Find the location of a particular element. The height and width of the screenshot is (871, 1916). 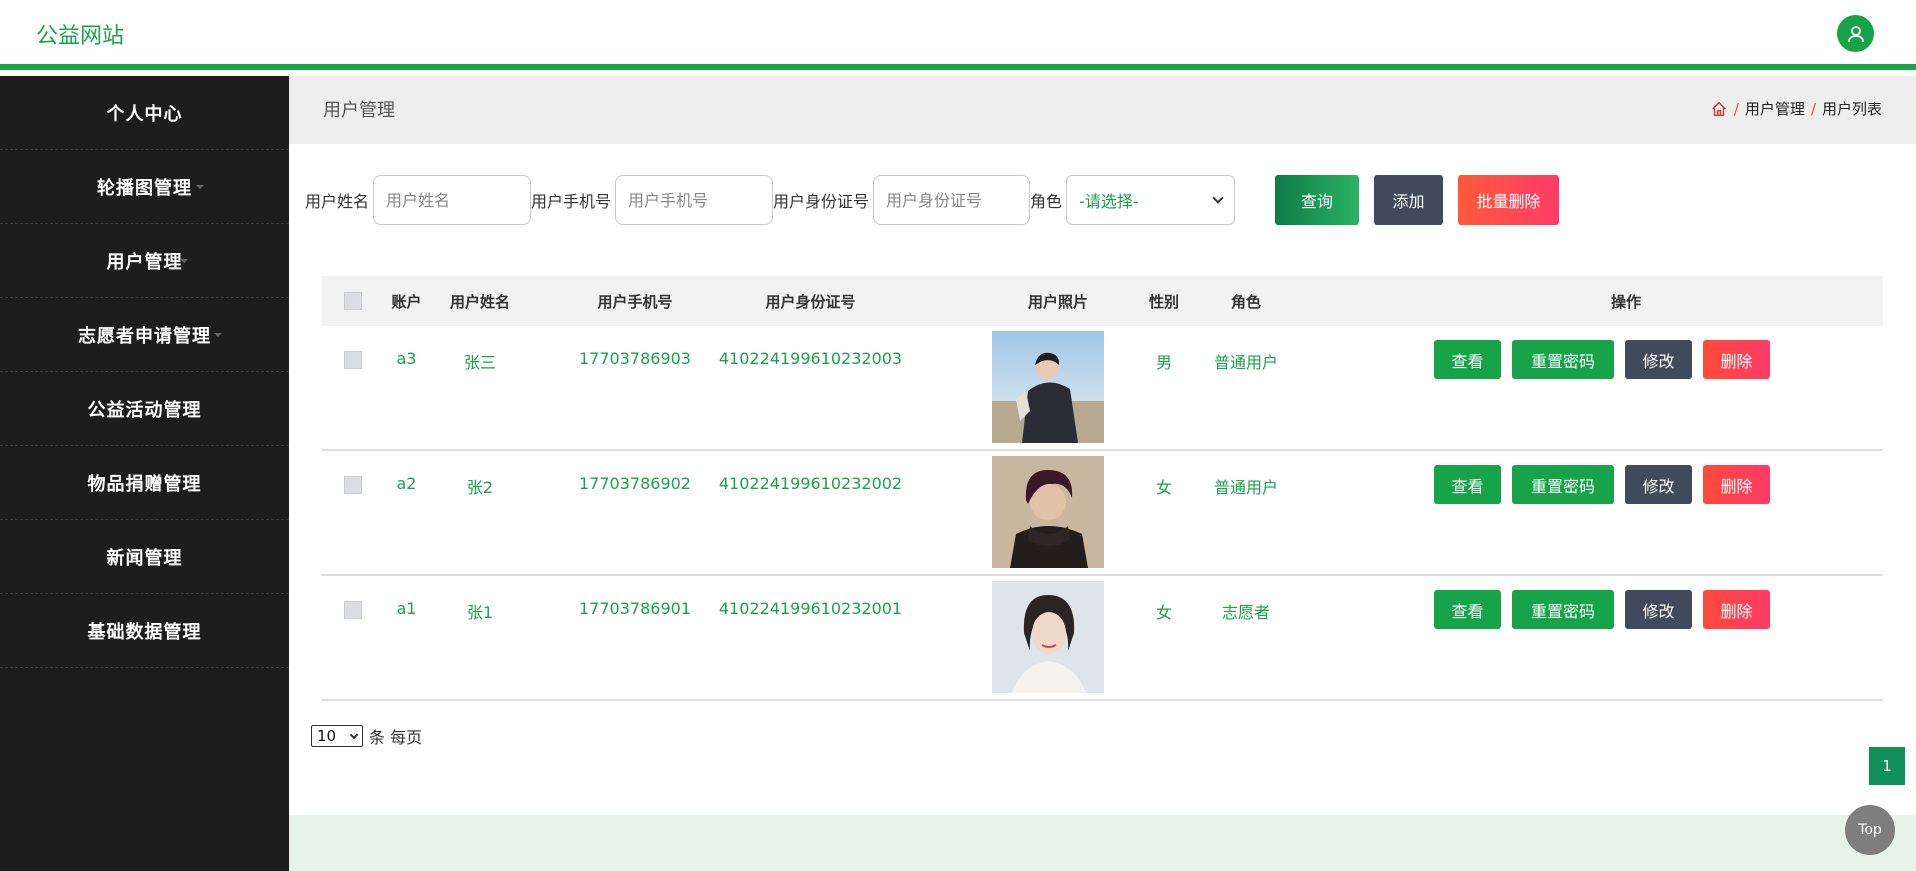

page-size-select: 10 is located at coordinates (337, 736).